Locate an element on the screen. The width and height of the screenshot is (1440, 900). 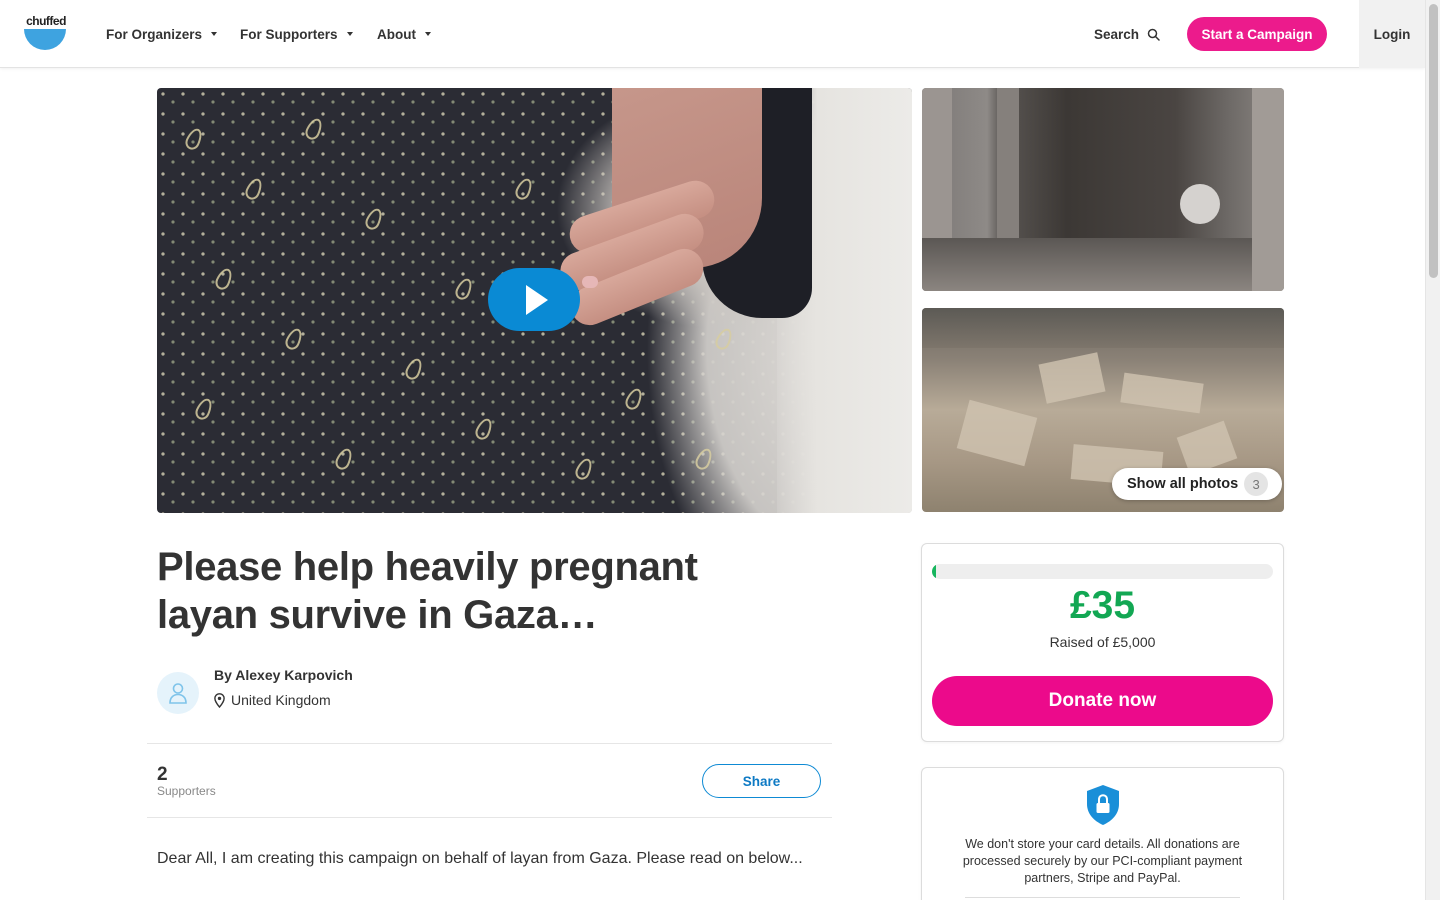
nav-label: About is located at coordinates (396, 34).